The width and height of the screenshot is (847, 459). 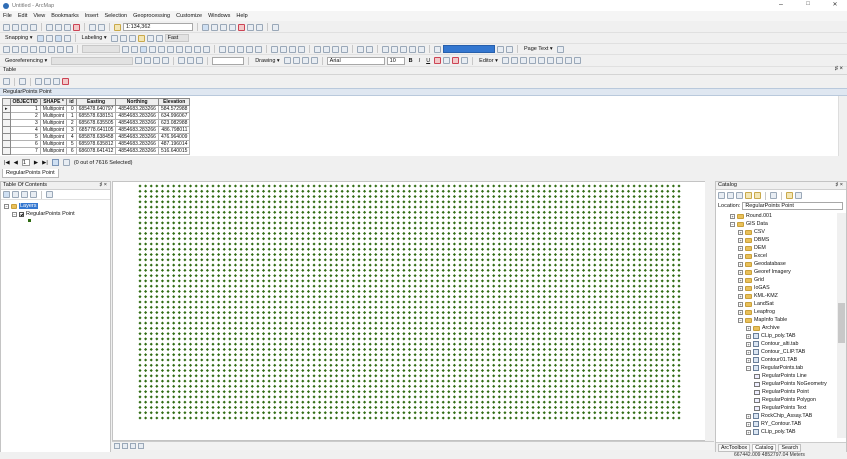 I want to click on tab-search: Search, so click(x=790, y=447).